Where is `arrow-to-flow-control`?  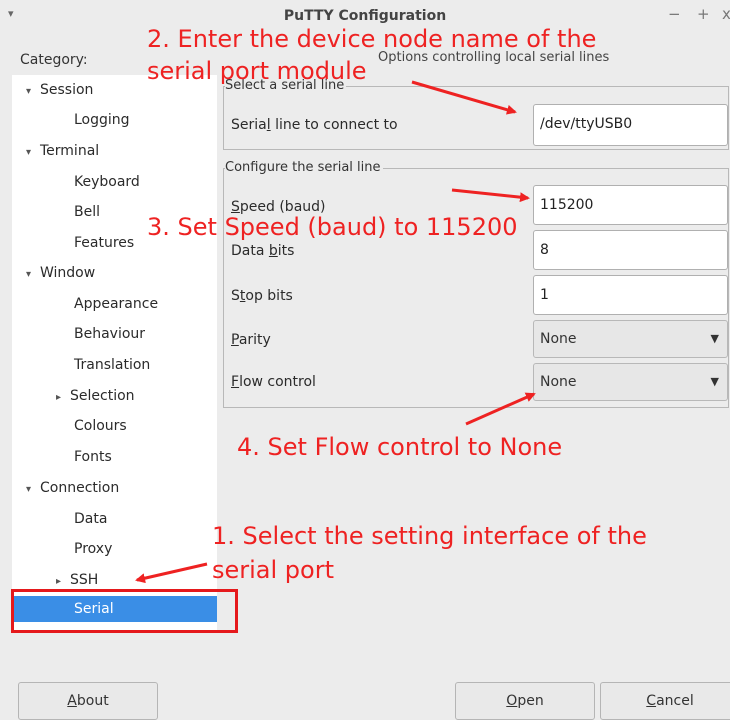
arrow-to-flow-control is located at coordinates (500, 409).